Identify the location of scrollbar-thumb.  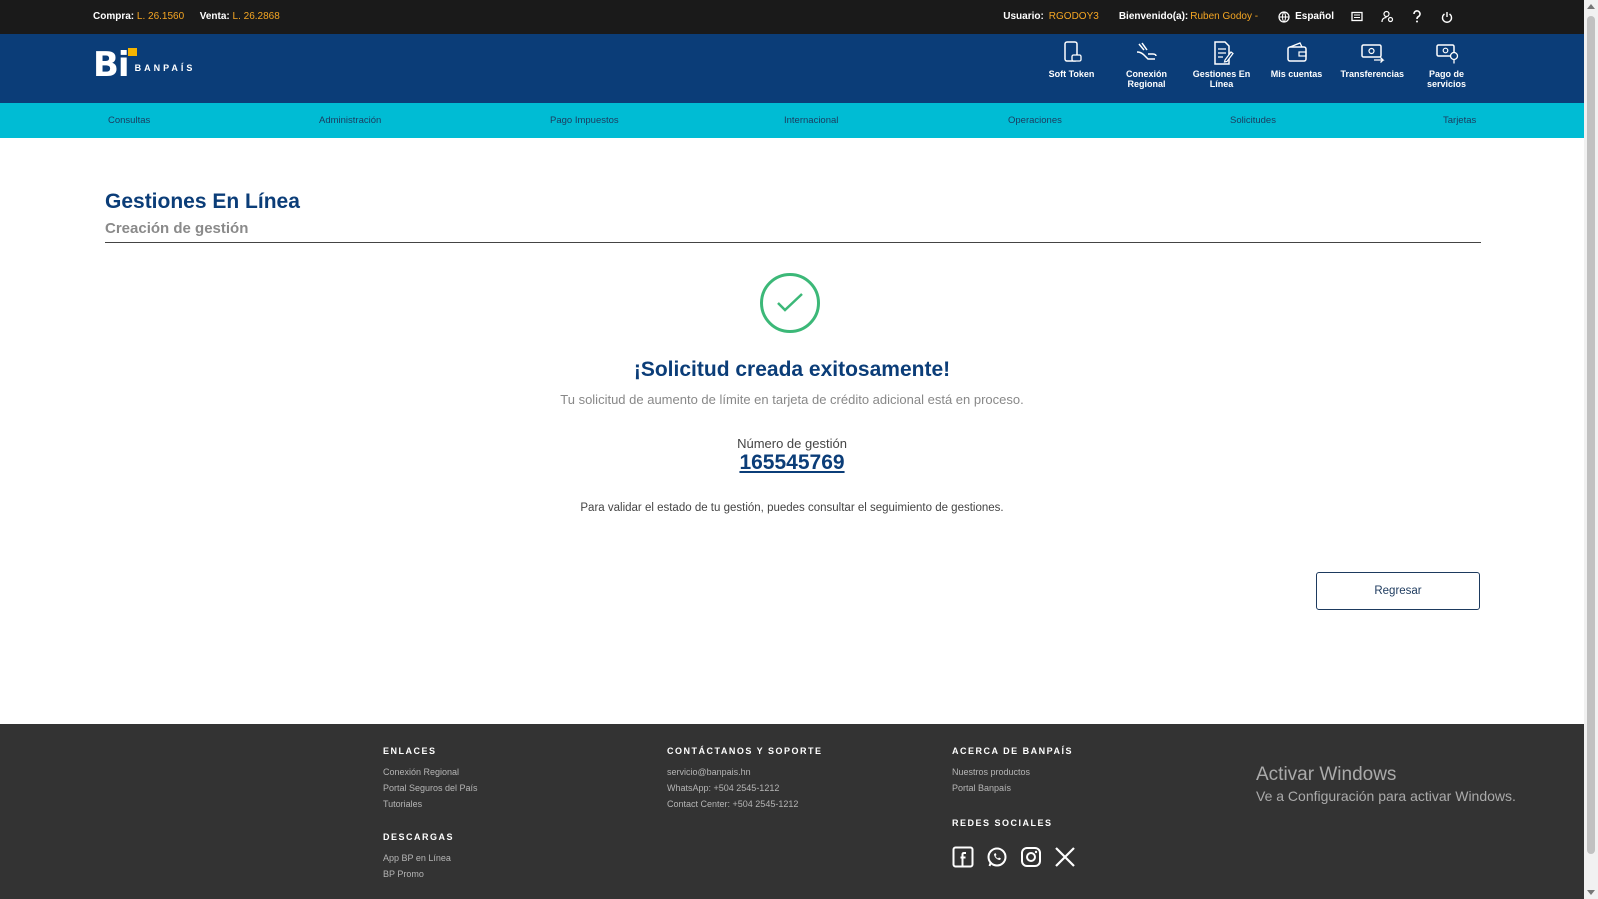
(1591, 435).